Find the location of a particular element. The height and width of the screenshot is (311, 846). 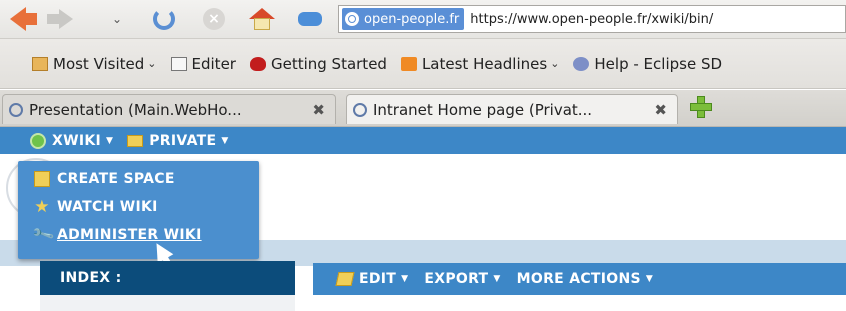

reload-icon is located at coordinates (164, 19).